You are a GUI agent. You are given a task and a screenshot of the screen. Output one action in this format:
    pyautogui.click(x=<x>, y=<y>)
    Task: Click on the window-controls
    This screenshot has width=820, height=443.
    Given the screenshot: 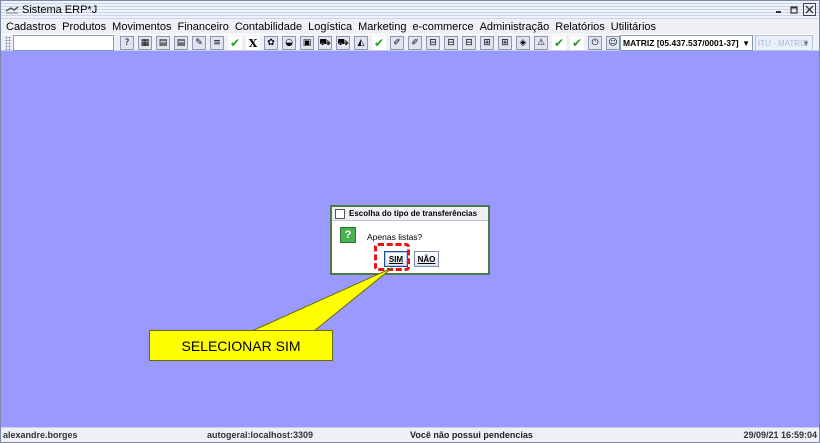 What is the action you would take?
    pyautogui.click(x=794, y=9)
    